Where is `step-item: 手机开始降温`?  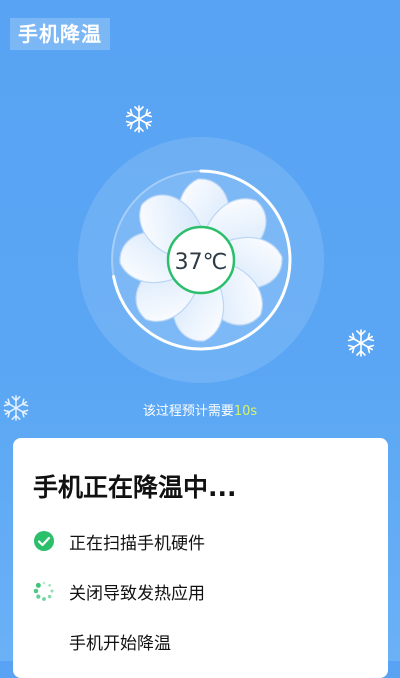
step-item: 手机开始降温 is located at coordinates (102, 641).